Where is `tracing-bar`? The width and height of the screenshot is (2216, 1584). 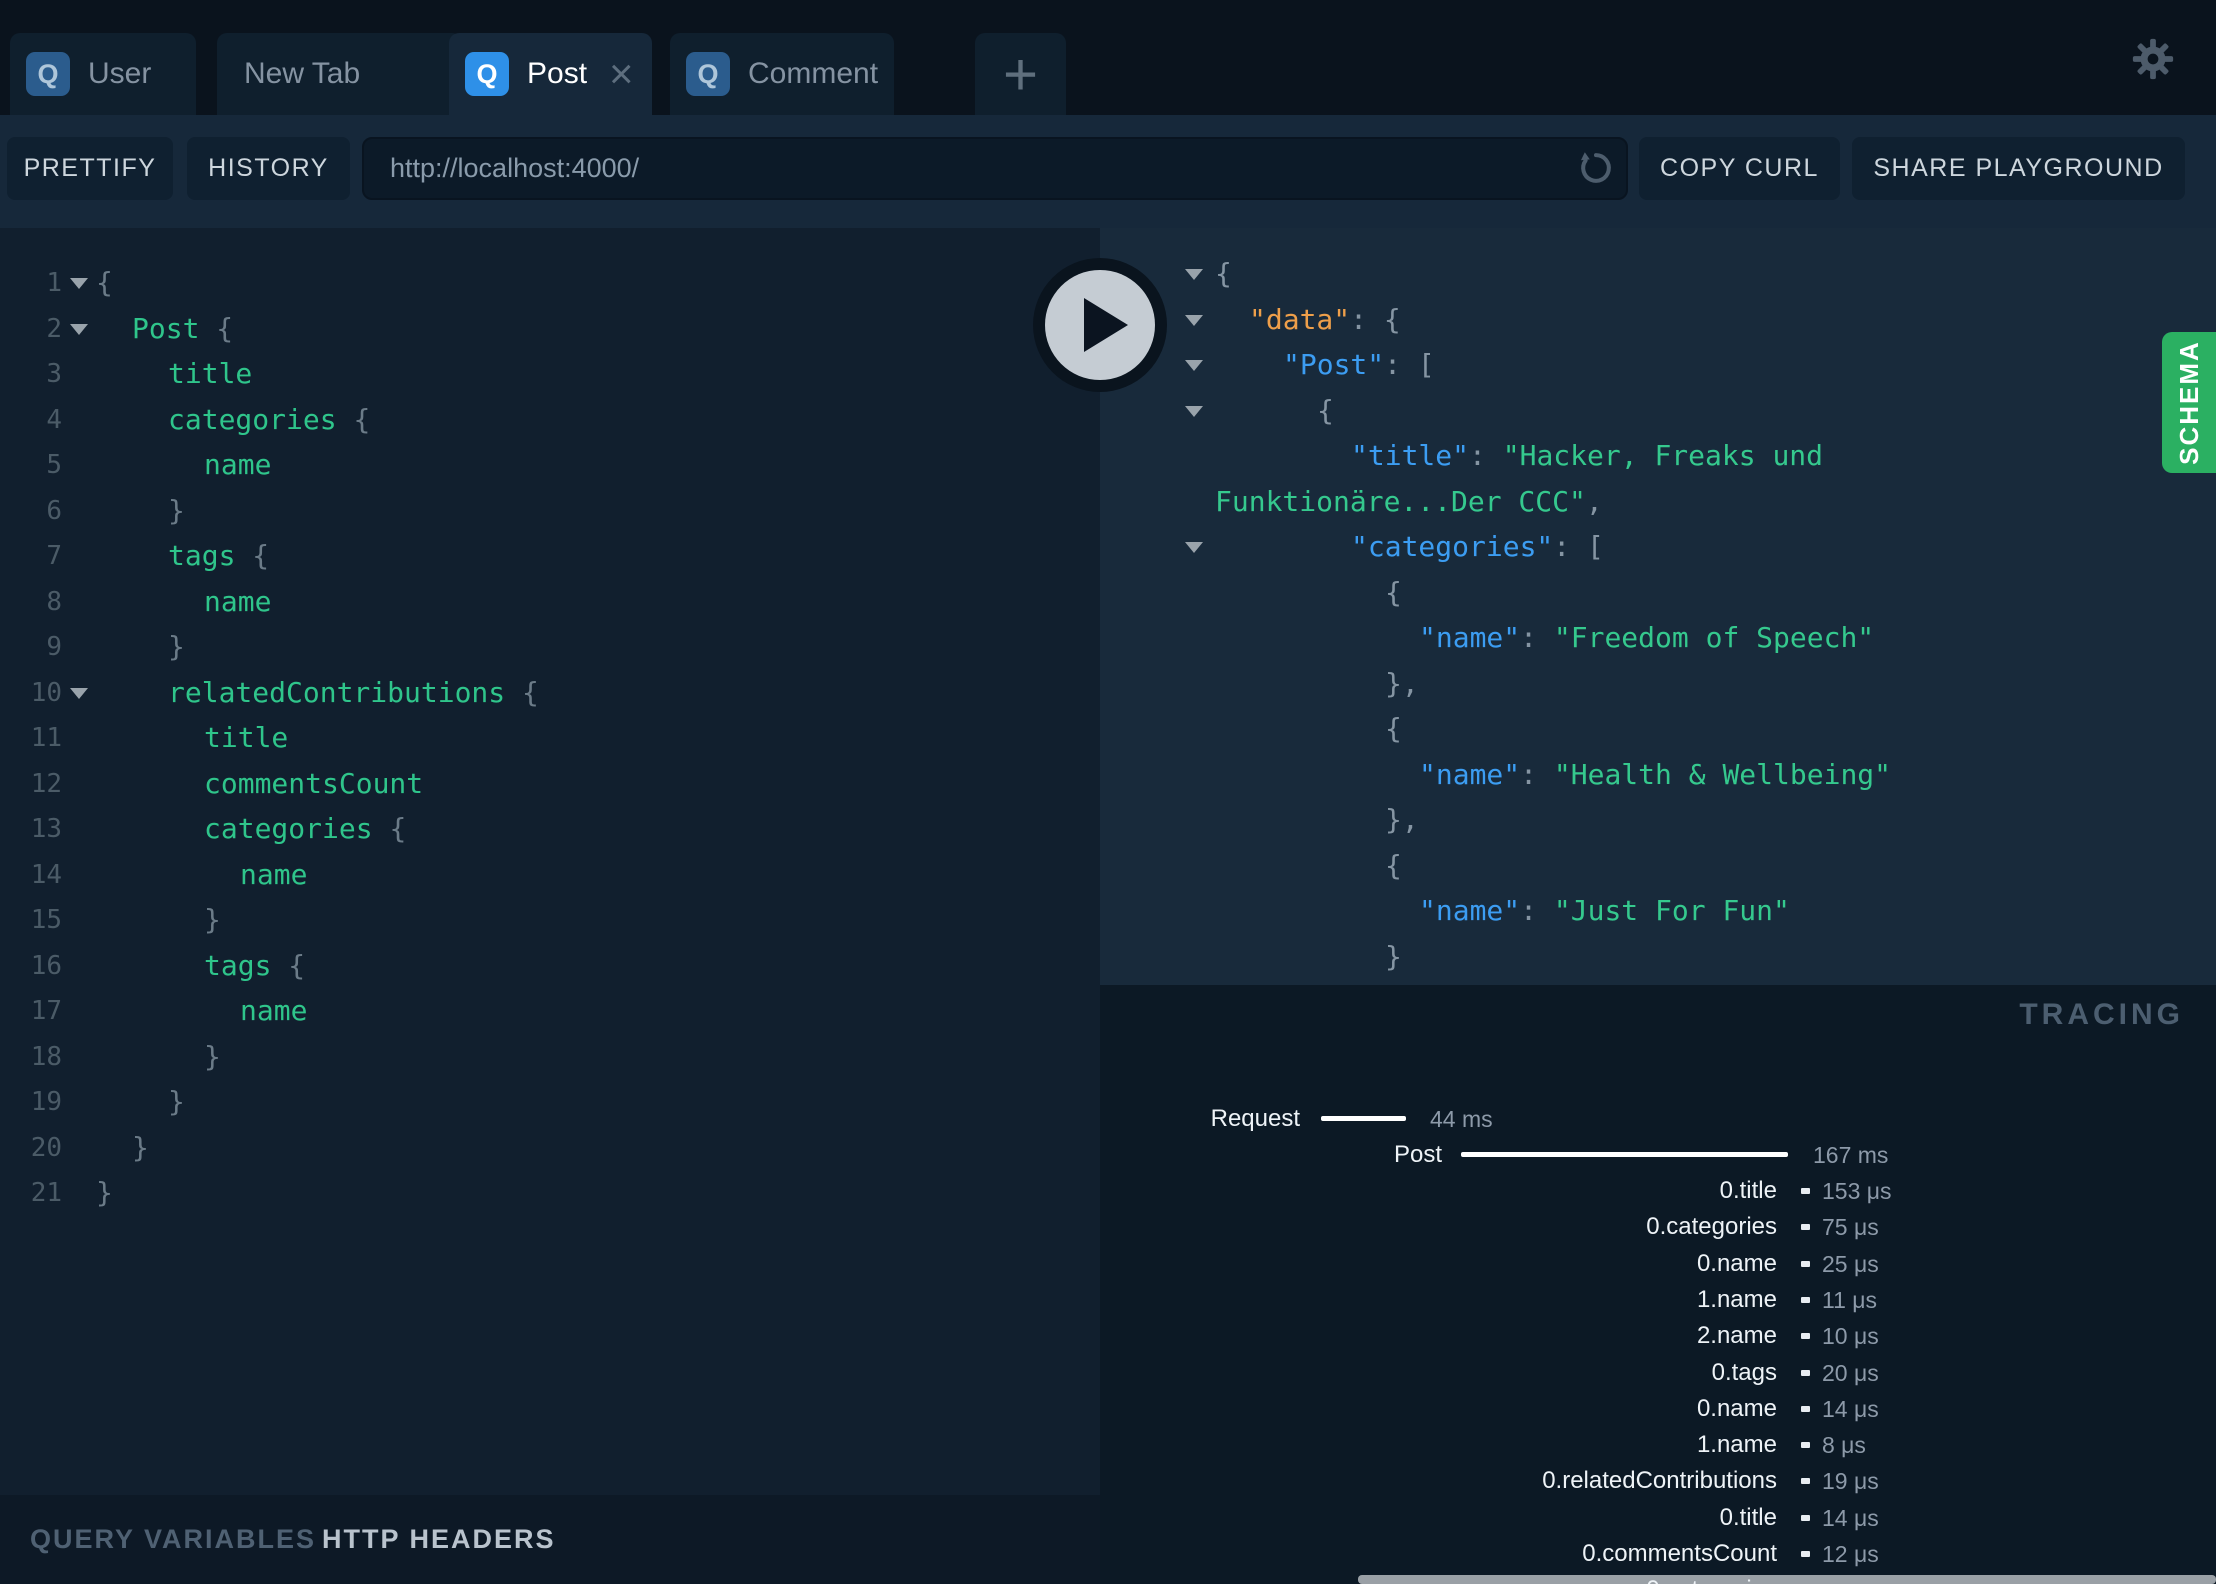
tracing-bar is located at coordinates (1624, 1154).